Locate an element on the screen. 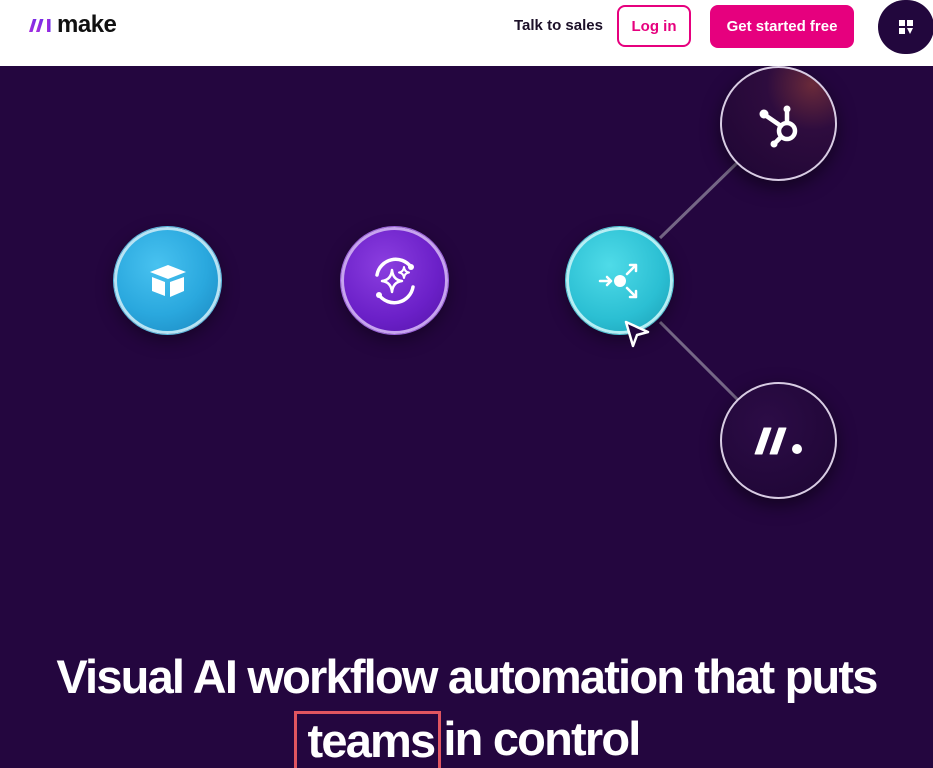 The width and height of the screenshot is (933, 768). cursor-pointer-icon is located at coordinates (637, 334).